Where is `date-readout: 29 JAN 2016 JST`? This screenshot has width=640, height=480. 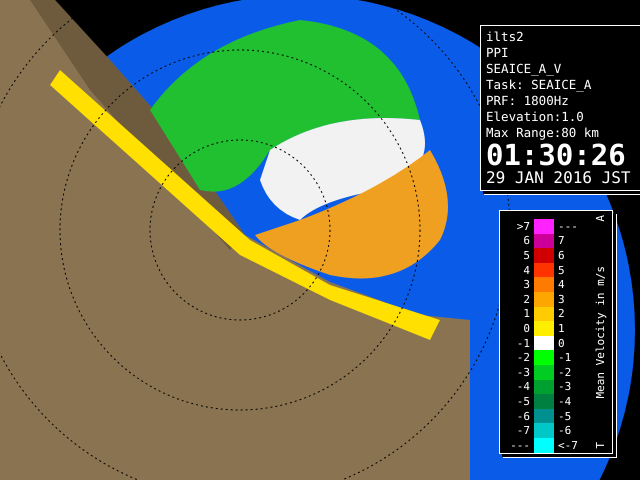
date-readout: 29 JAN 2016 JST is located at coordinates (559, 178).